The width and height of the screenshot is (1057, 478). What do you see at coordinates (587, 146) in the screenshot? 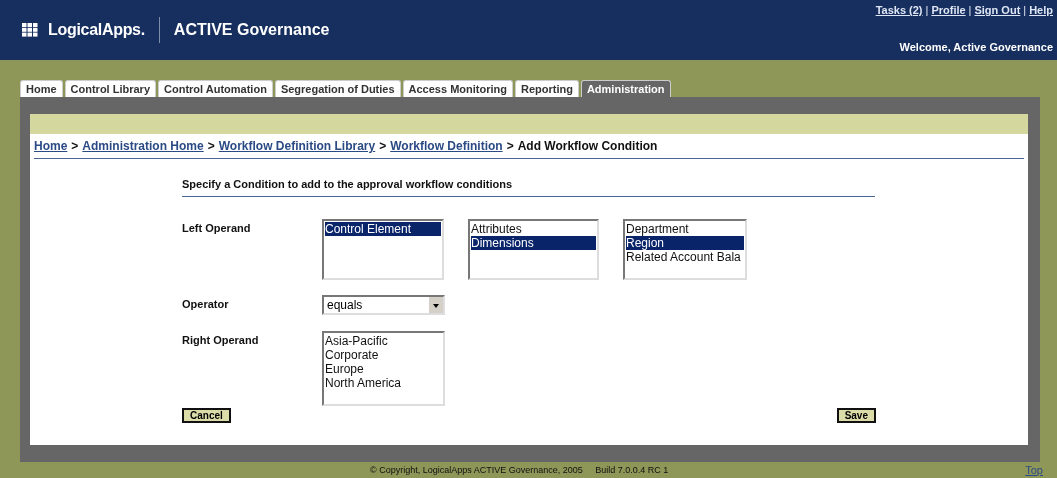
I see `breadcrumb-current: Add Workflow Condition` at bounding box center [587, 146].